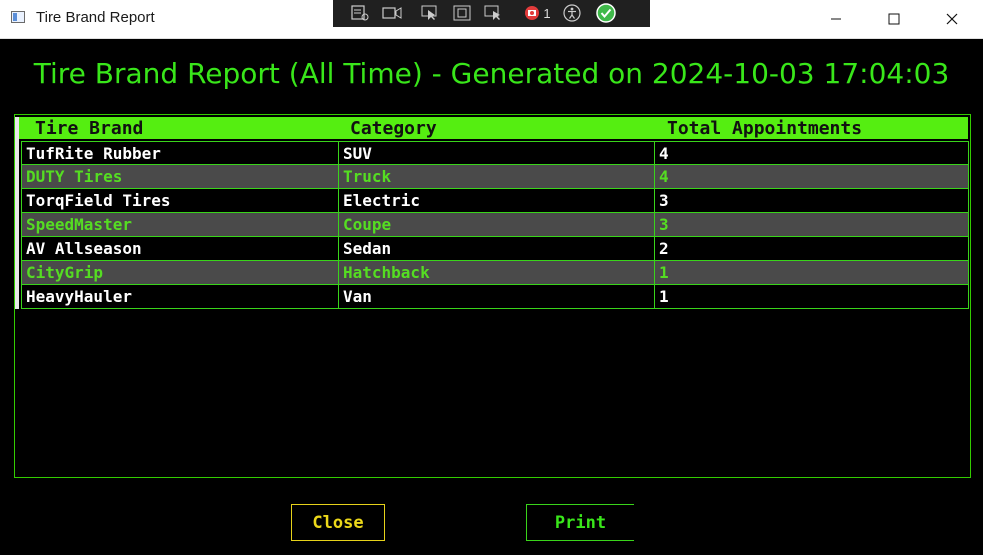  Describe the element at coordinates (462, 13) in the screenshot. I see `display-layout-adorners-icon` at that location.